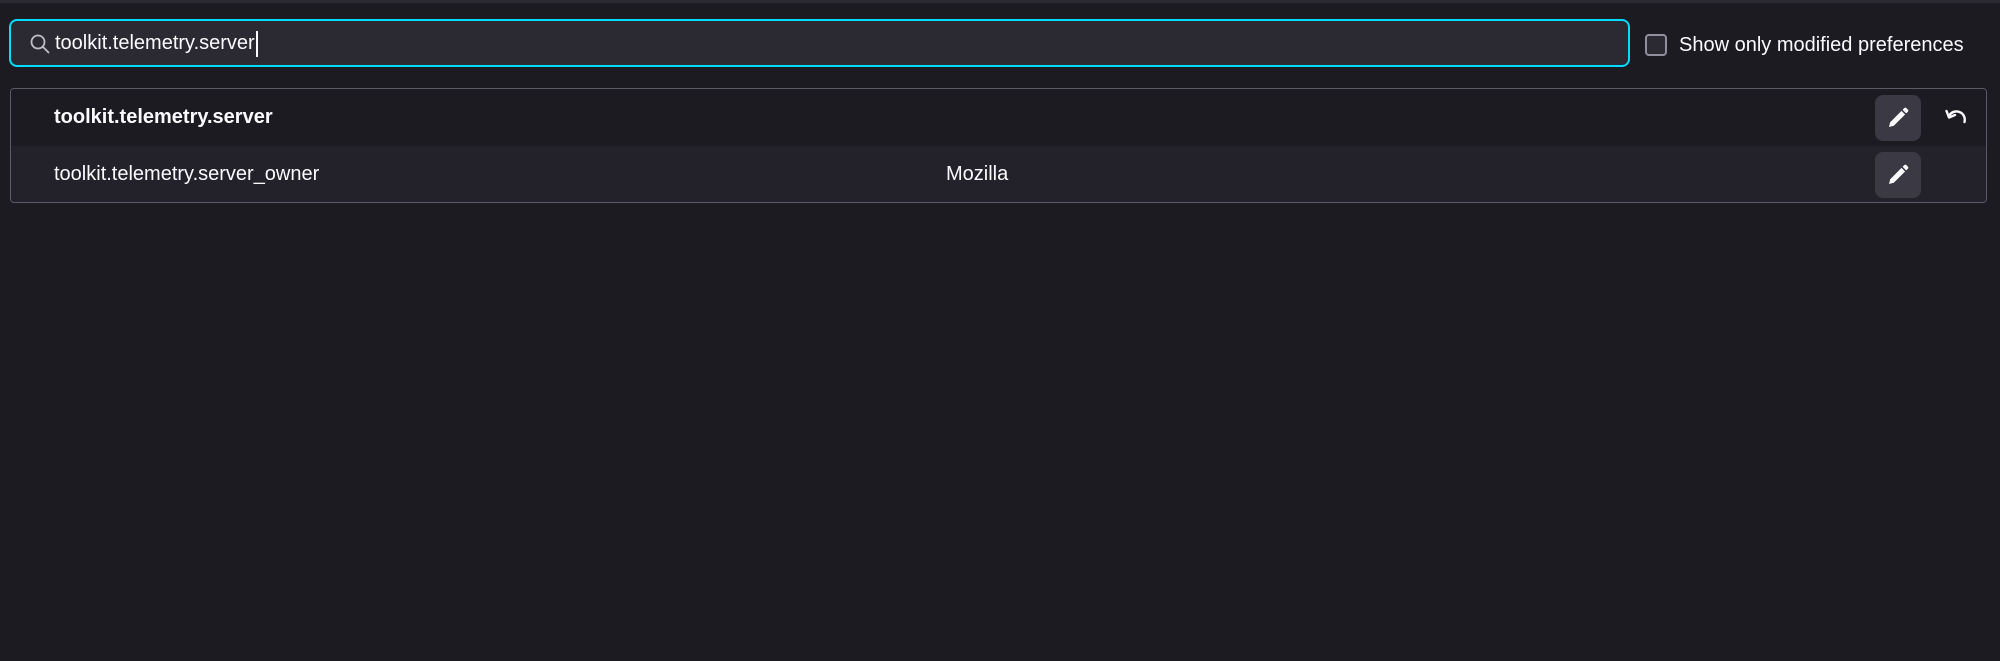 The image size is (2000, 661). I want to click on search-toolbar: Show only modified preferences, so click(1000, 45).